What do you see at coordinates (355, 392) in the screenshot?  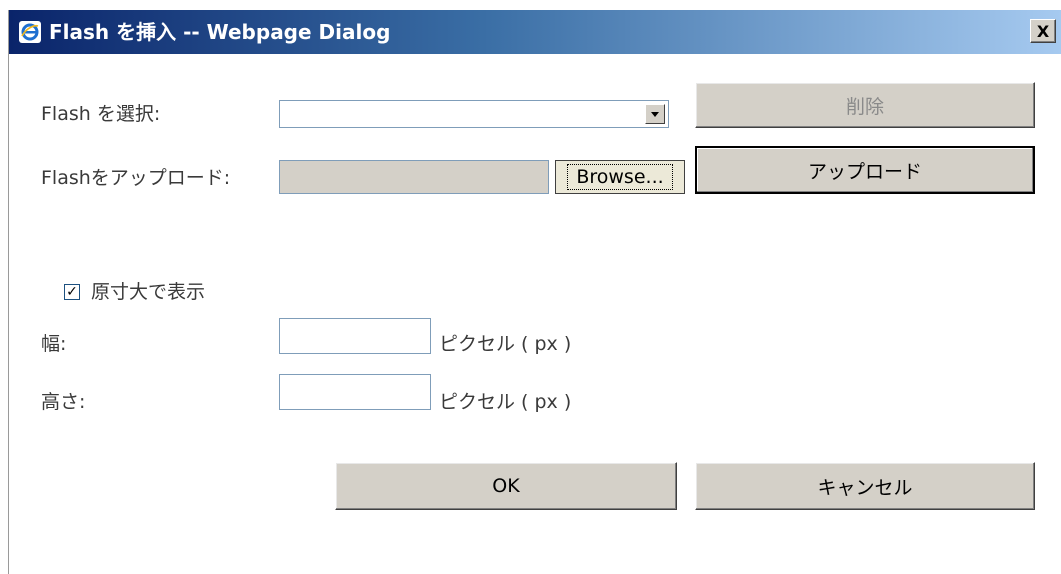 I see `height-input` at bounding box center [355, 392].